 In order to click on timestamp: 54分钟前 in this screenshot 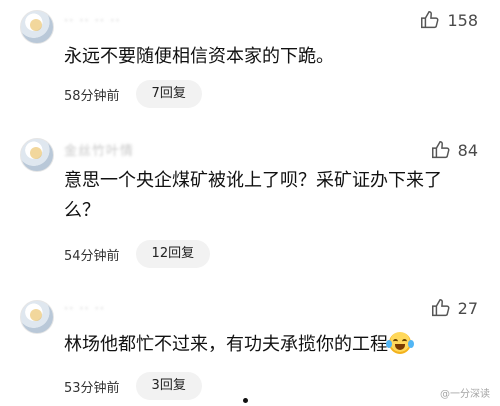, I will do `click(92, 256)`.